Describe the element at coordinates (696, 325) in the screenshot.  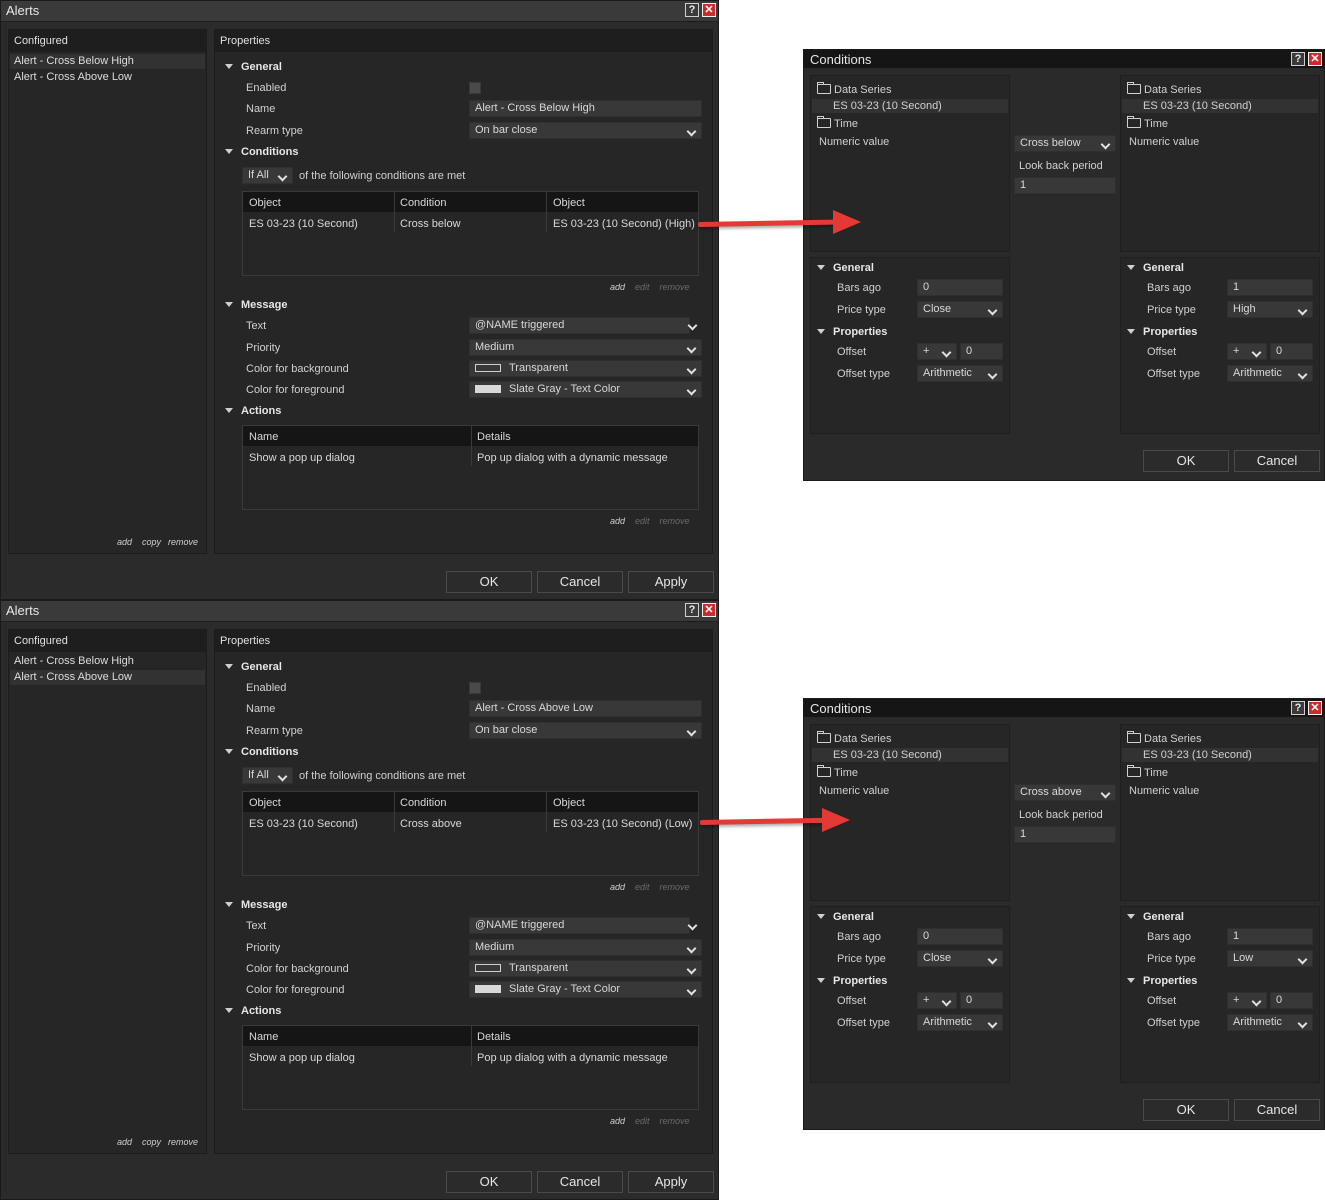
I see `message-text-dropdown` at that location.